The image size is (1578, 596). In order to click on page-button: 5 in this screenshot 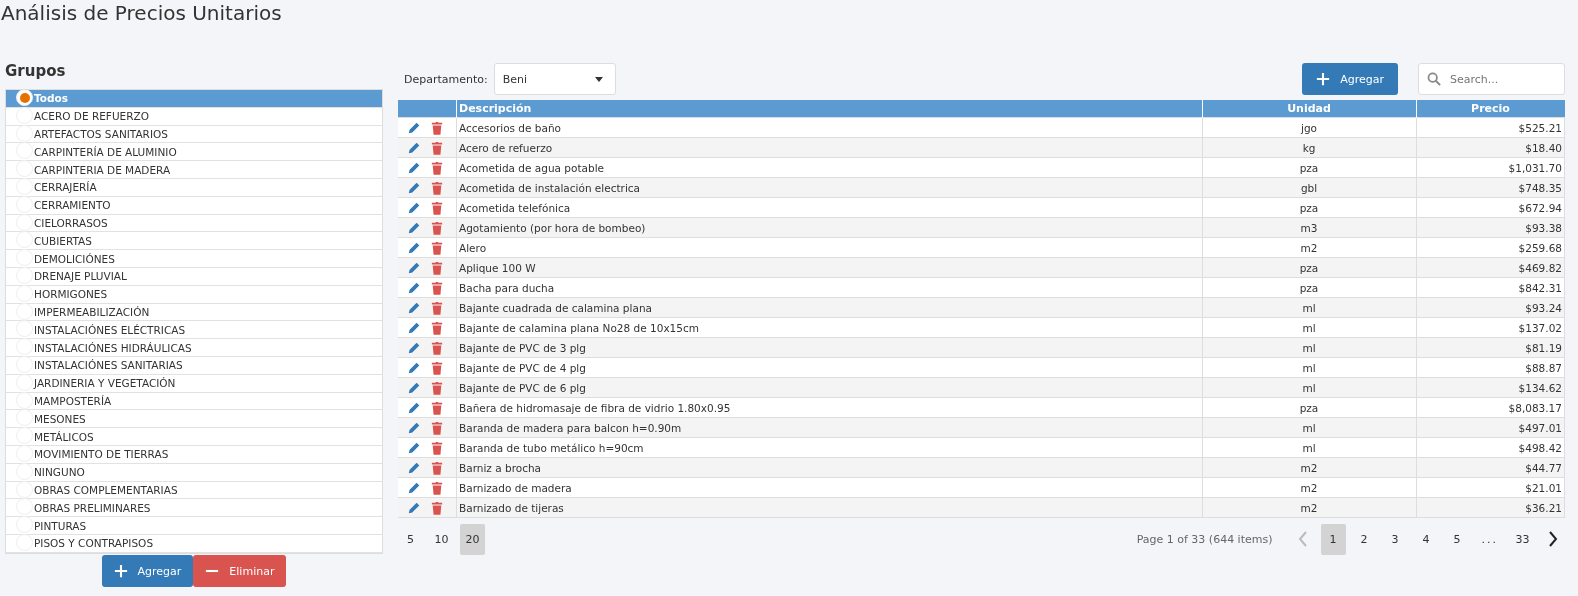, I will do `click(1457, 539)`.